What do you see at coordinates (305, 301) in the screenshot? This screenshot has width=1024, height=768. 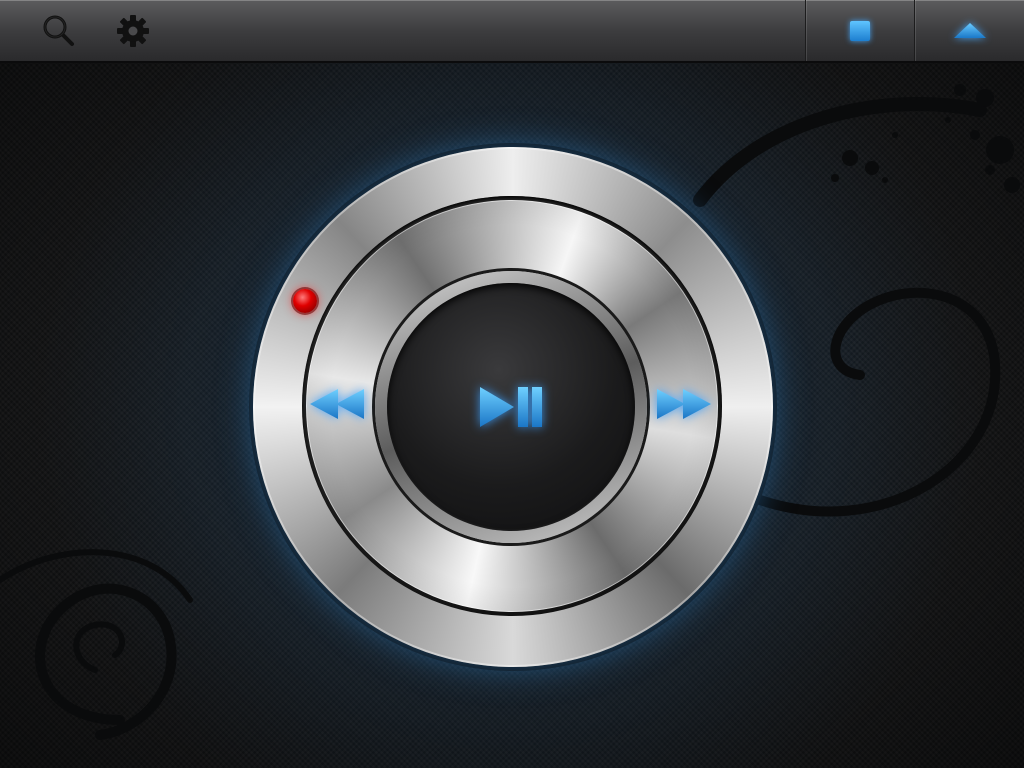 I see `status-led` at bounding box center [305, 301].